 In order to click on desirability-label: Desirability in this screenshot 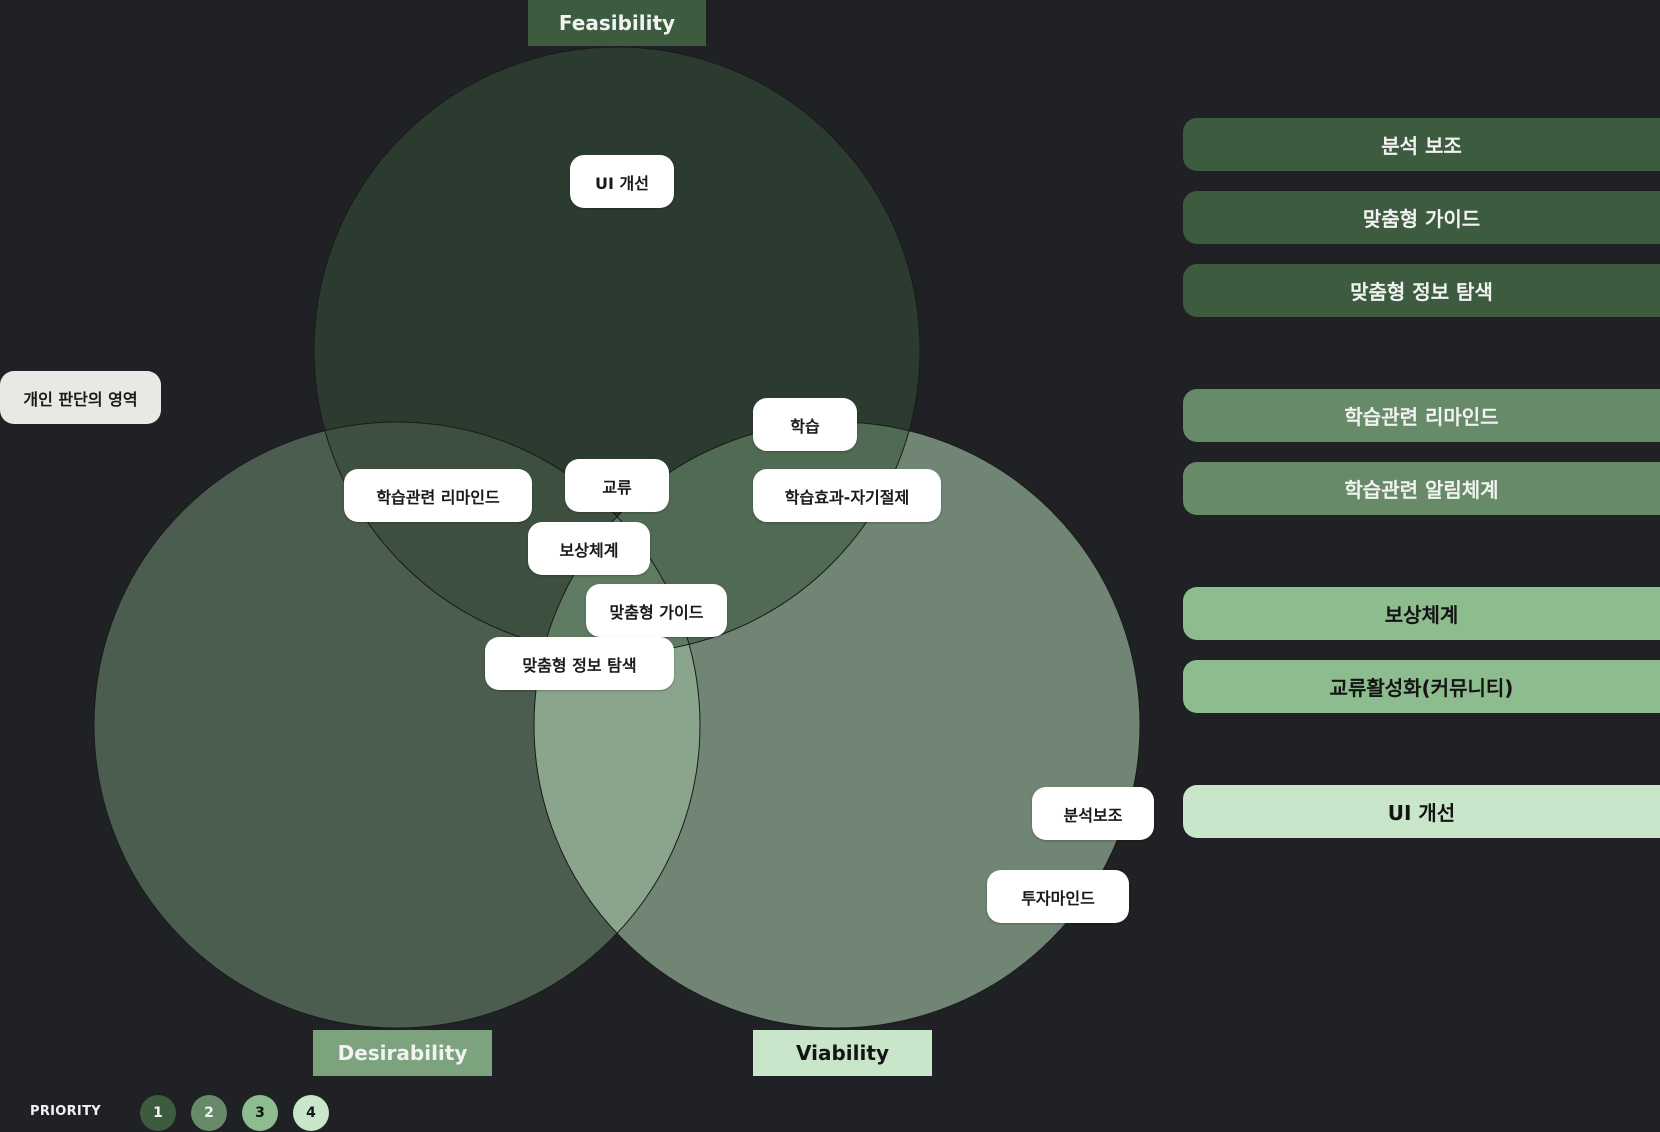, I will do `click(402, 1053)`.